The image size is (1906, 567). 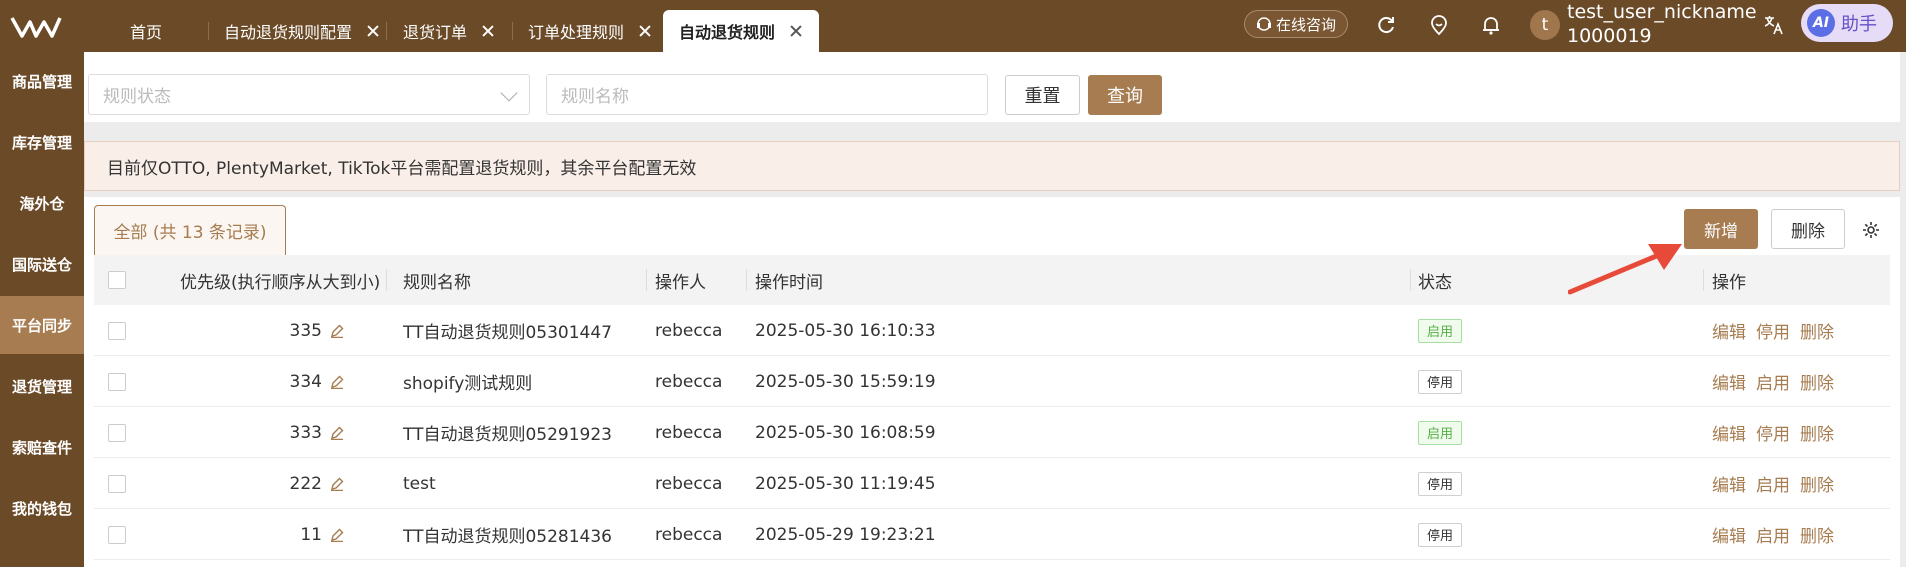 What do you see at coordinates (509, 93) in the screenshot?
I see `chevron-down-icon` at bounding box center [509, 93].